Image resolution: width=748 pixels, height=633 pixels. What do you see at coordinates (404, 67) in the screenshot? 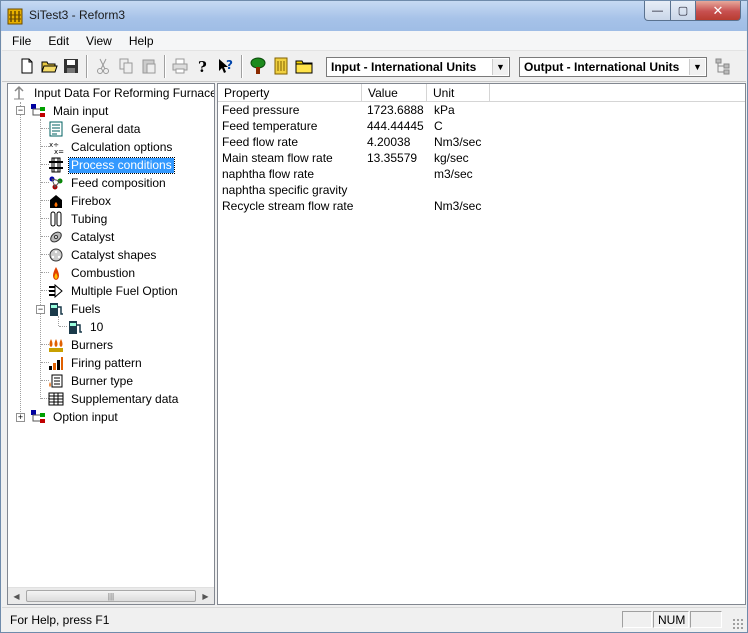
I see `input-units-value: Input - International Units` at bounding box center [404, 67].